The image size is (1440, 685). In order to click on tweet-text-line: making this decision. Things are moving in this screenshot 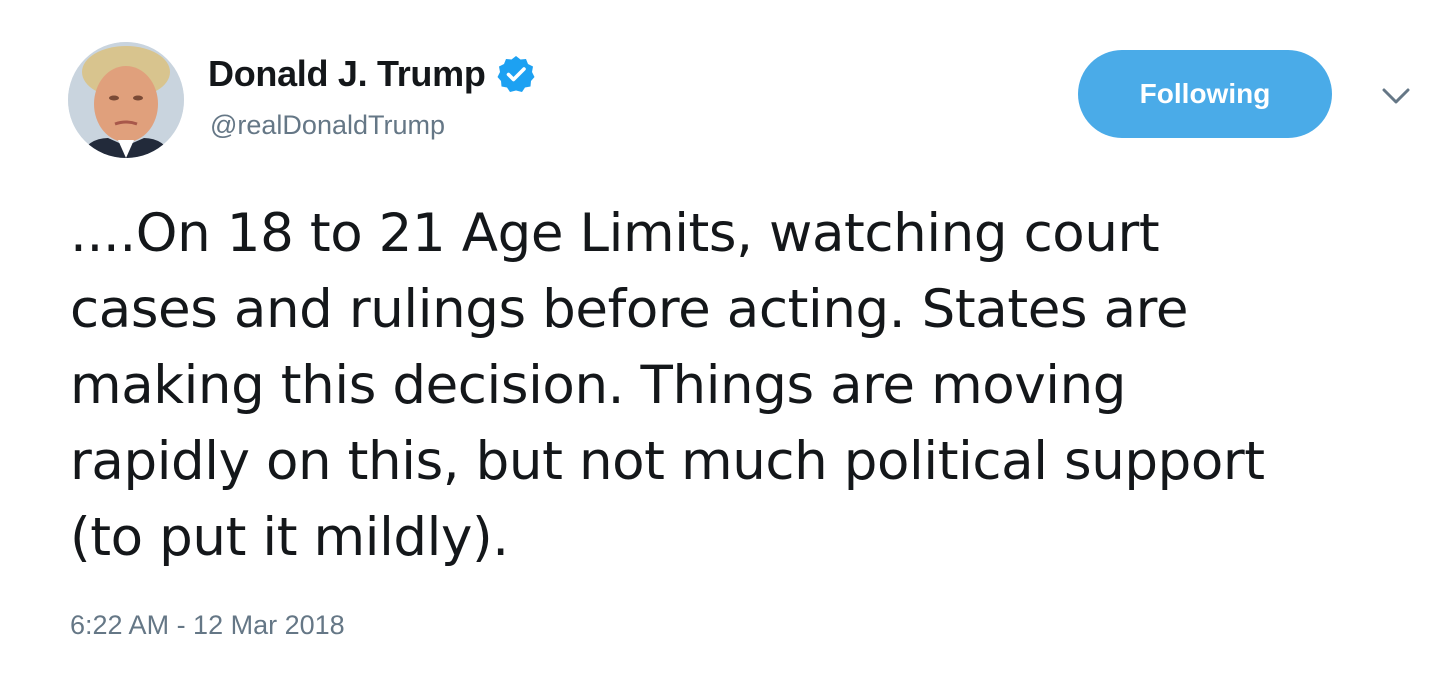, I will do `click(598, 385)`.